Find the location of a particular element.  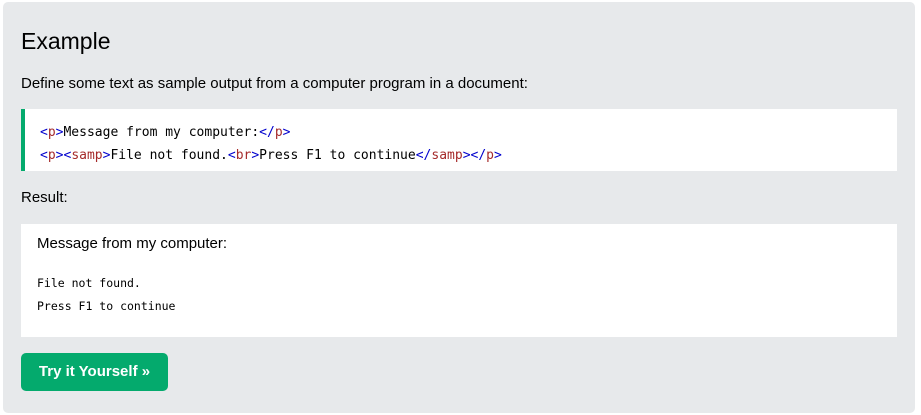

code-tag-name: br is located at coordinates (243, 155).